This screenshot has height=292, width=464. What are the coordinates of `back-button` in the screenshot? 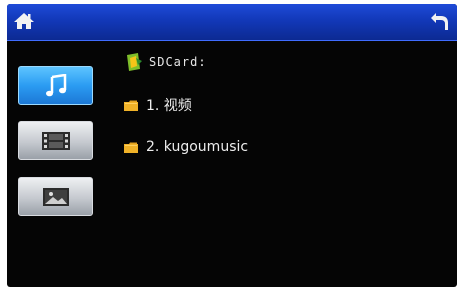 It's located at (440, 21).